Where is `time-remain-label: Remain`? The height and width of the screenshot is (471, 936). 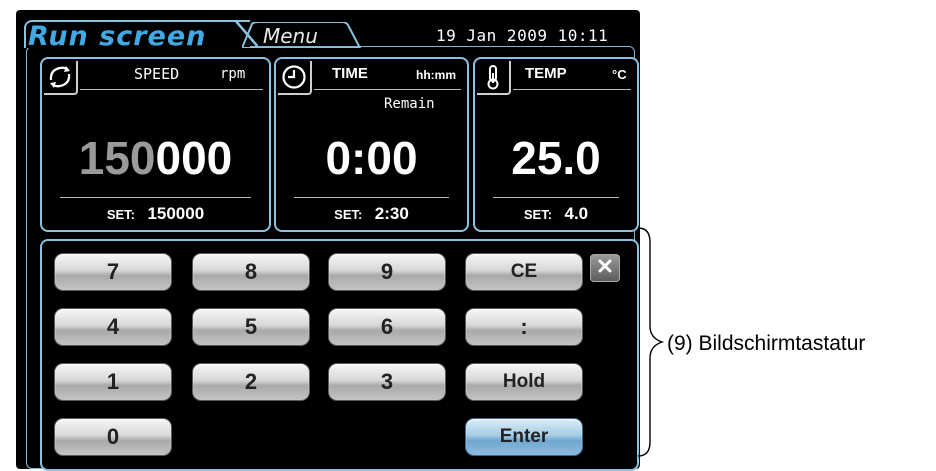 time-remain-label: Remain is located at coordinates (409, 104).